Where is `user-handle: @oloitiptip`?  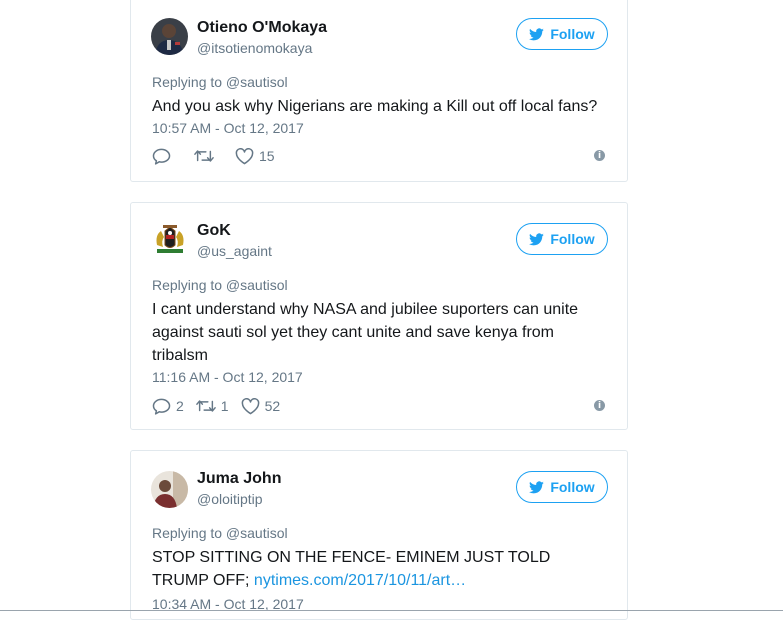
user-handle: @oloitiptip is located at coordinates (230, 499).